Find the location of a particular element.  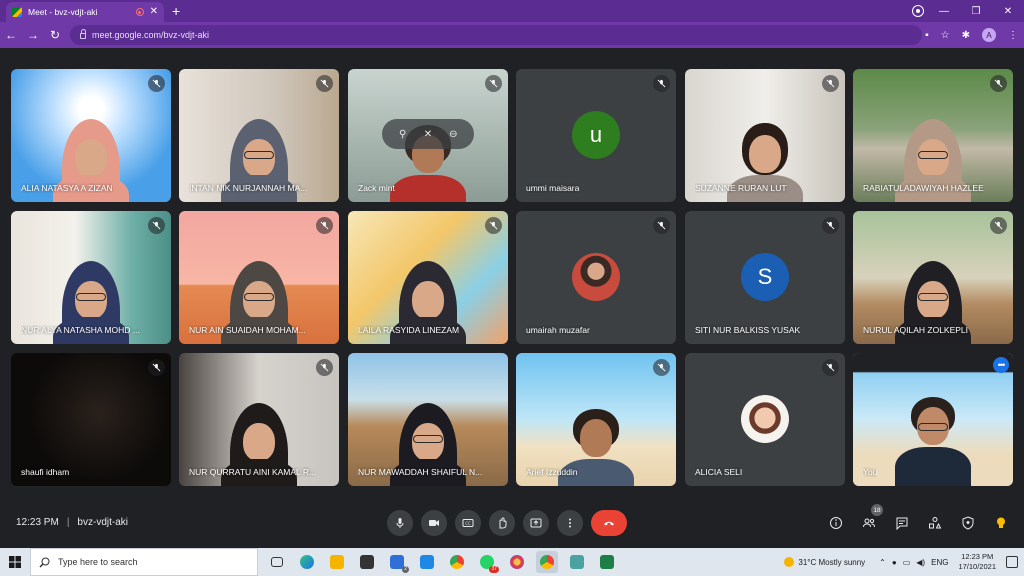

meeting-details-button is located at coordinates (836, 523).